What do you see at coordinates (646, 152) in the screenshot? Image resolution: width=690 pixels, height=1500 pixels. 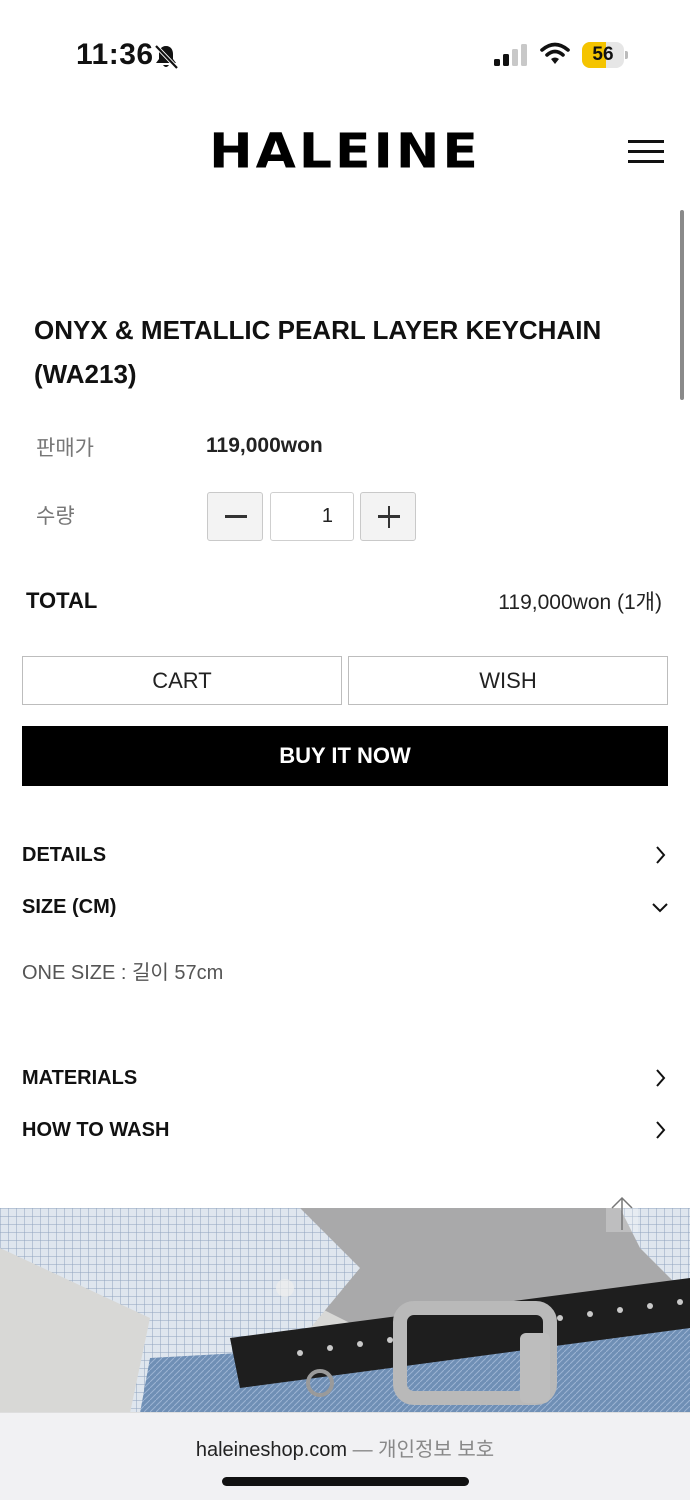 I see `hamburger-menu-icon` at bounding box center [646, 152].